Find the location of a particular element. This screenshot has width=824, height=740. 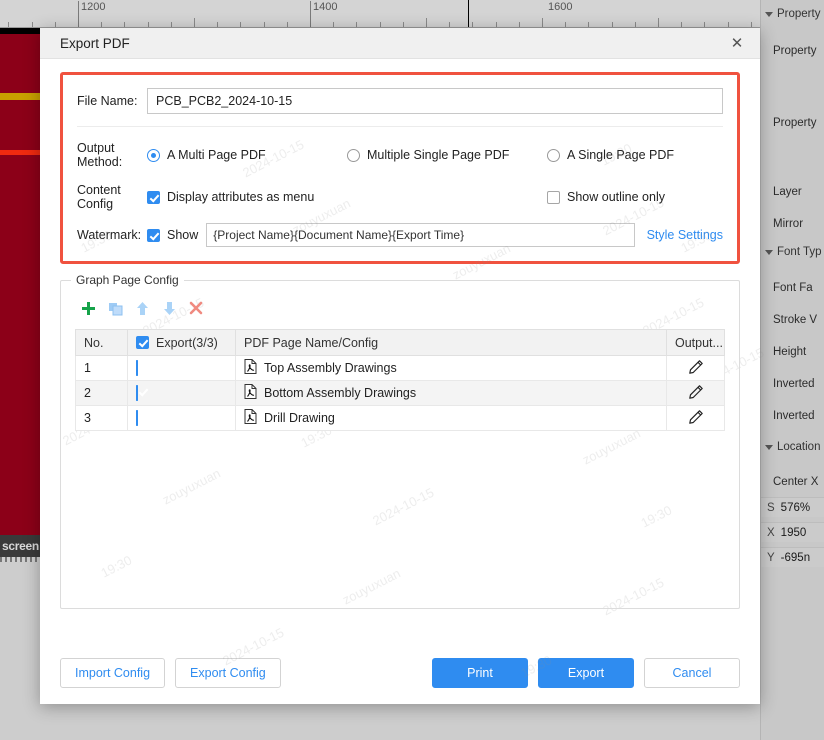

radio-multi-page-pdf: A Multi Page PDF is located at coordinates (247, 155).